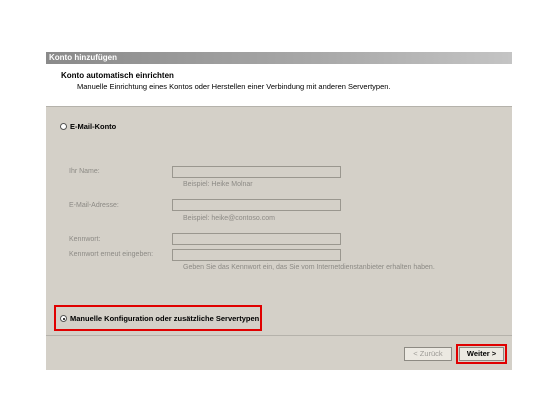 The image size is (557, 418). Describe the element at coordinates (63, 126) in the screenshot. I see `email-account-radio` at that location.